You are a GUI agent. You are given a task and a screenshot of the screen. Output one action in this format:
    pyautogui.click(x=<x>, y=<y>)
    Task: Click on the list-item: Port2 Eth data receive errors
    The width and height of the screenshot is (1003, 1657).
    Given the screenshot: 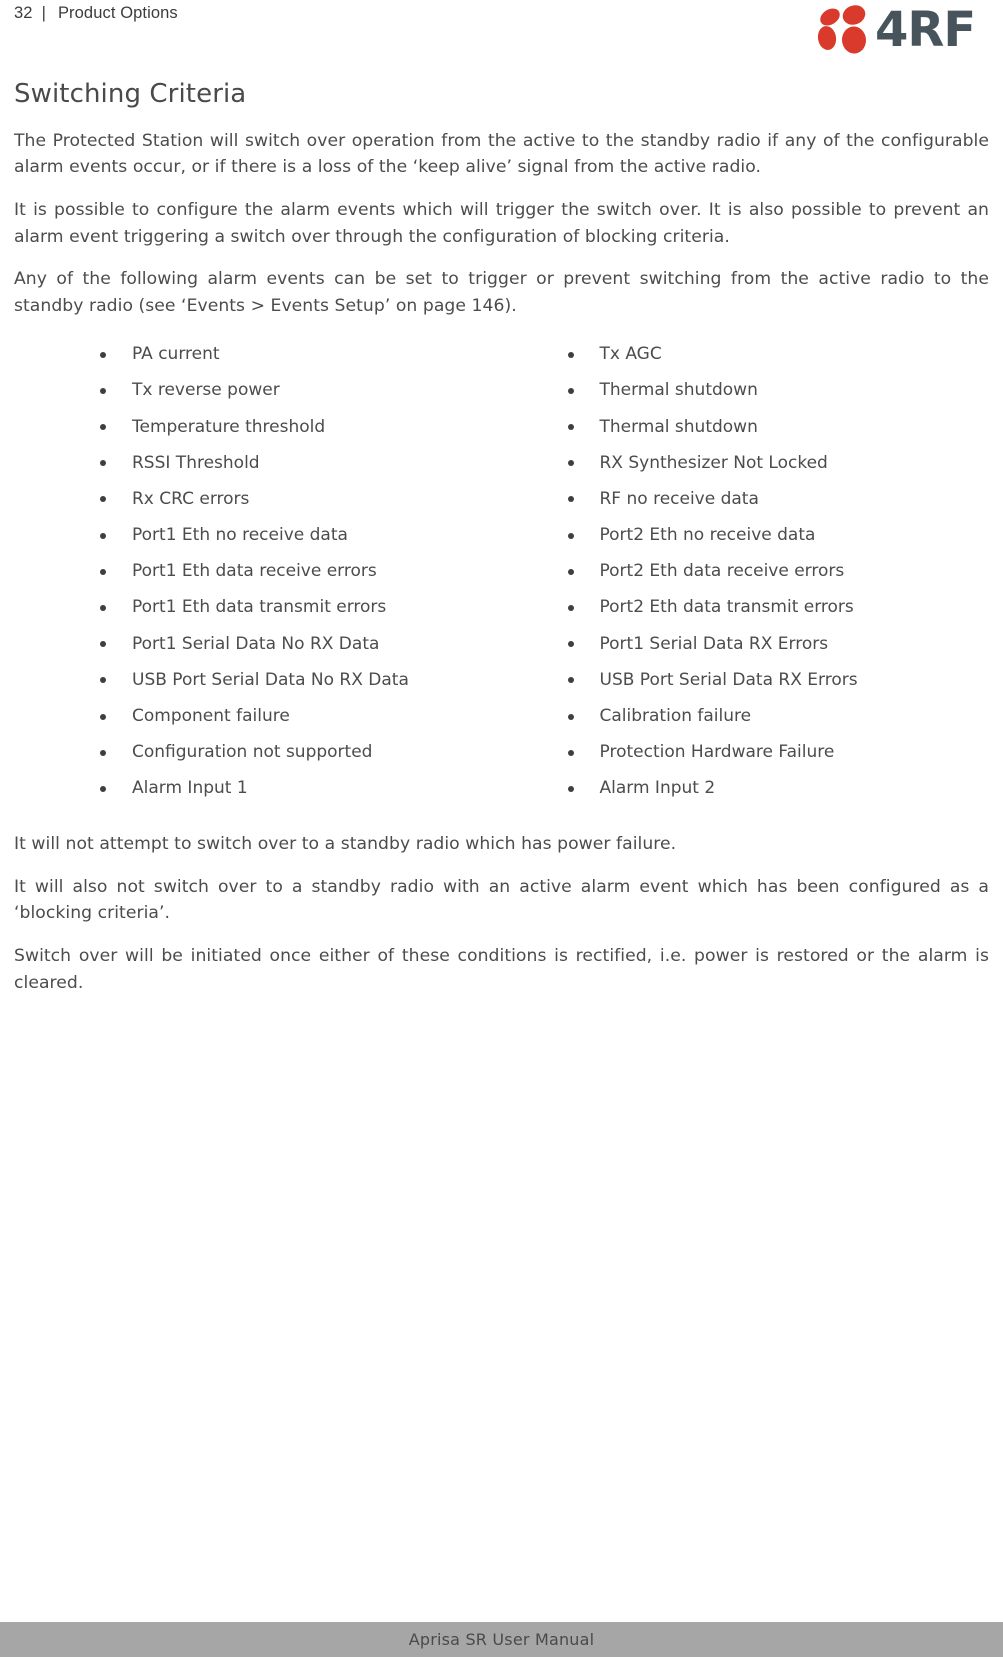 What is the action you would take?
    pyautogui.click(x=777, y=572)
    